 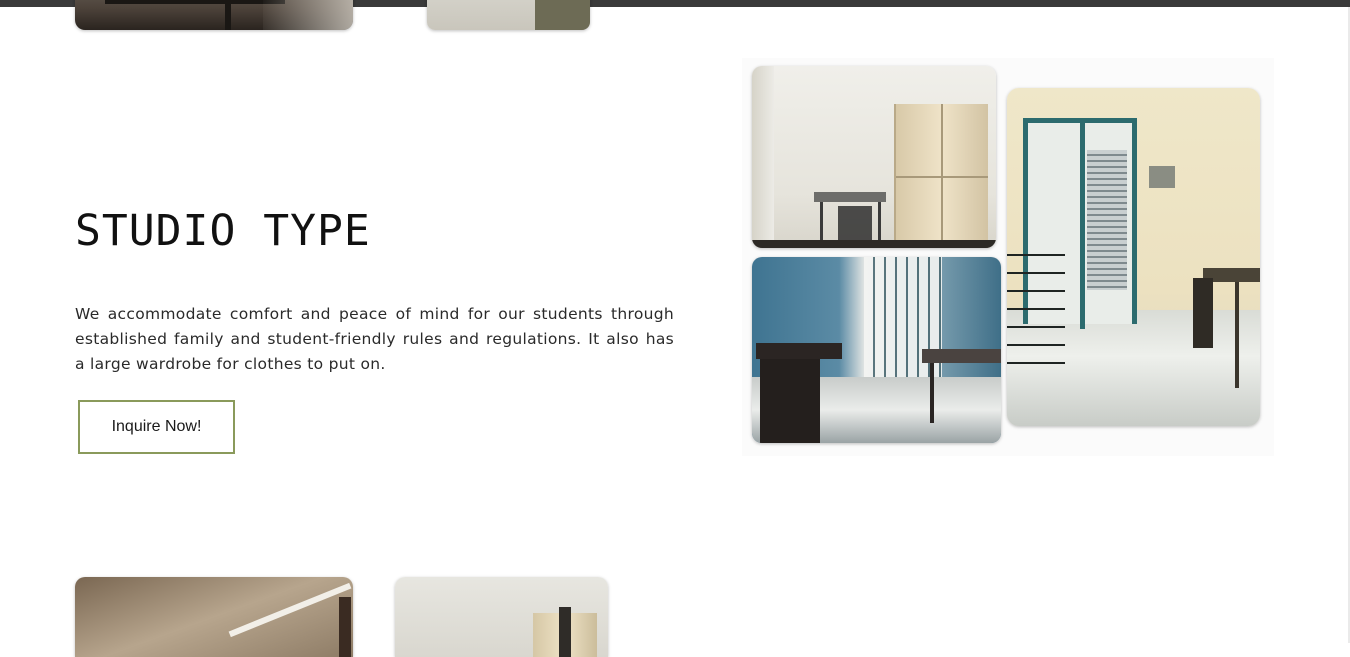 What do you see at coordinates (223, 231) in the screenshot?
I see `section-title: STUDIO TYPE` at bounding box center [223, 231].